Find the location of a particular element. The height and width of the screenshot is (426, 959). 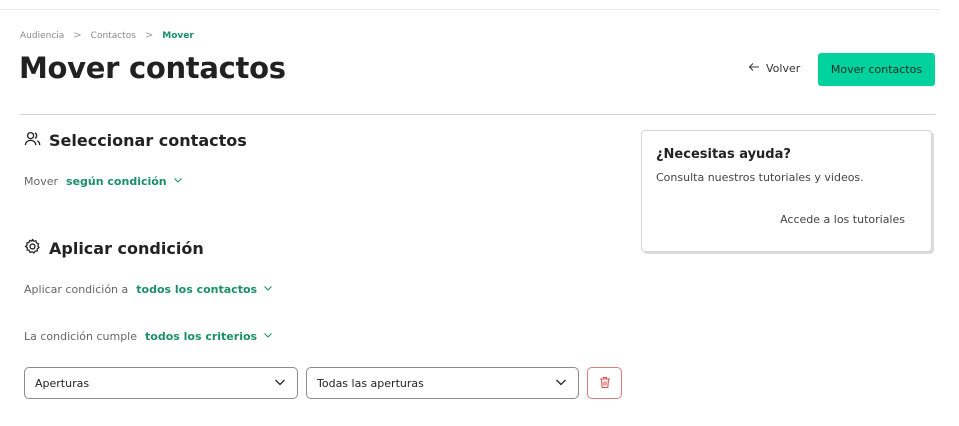

dropdown-value: todos los criterios is located at coordinates (201, 336).